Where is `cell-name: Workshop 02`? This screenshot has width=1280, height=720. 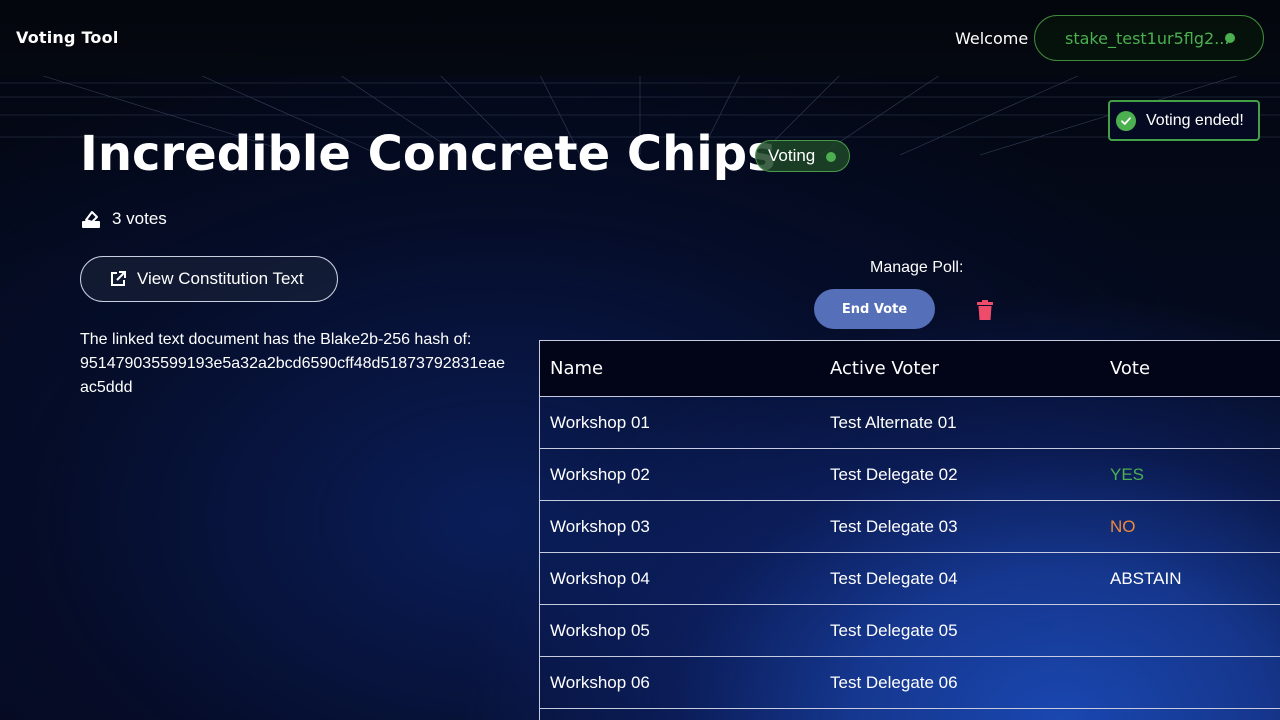 cell-name: Workshop 02 is located at coordinates (600, 474).